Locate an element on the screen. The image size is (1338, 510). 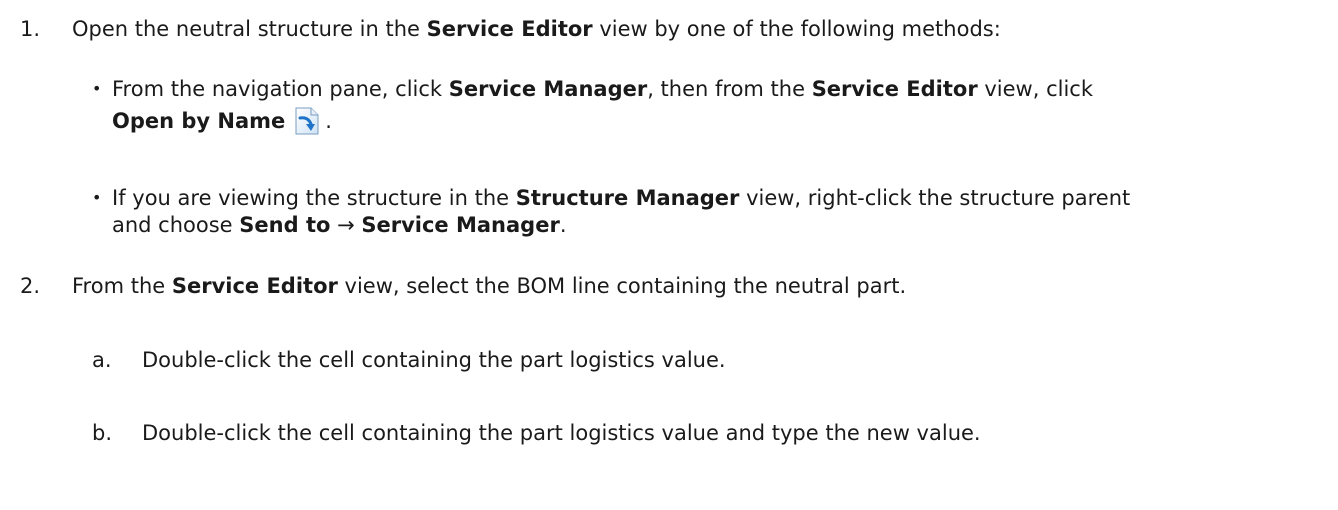
step-number: 2. is located at coordinates (30, 286).